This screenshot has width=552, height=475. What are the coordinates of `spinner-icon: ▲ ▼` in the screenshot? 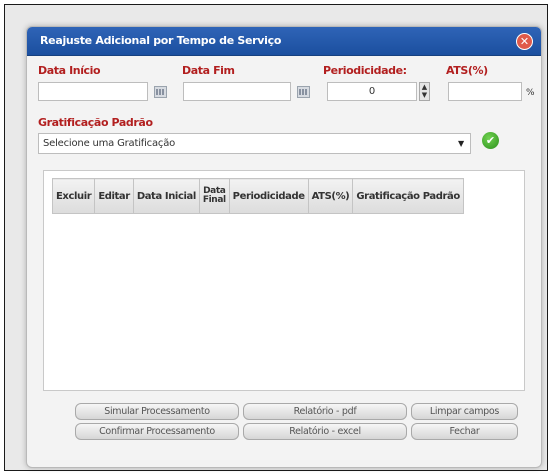 It's located at (424, 91).